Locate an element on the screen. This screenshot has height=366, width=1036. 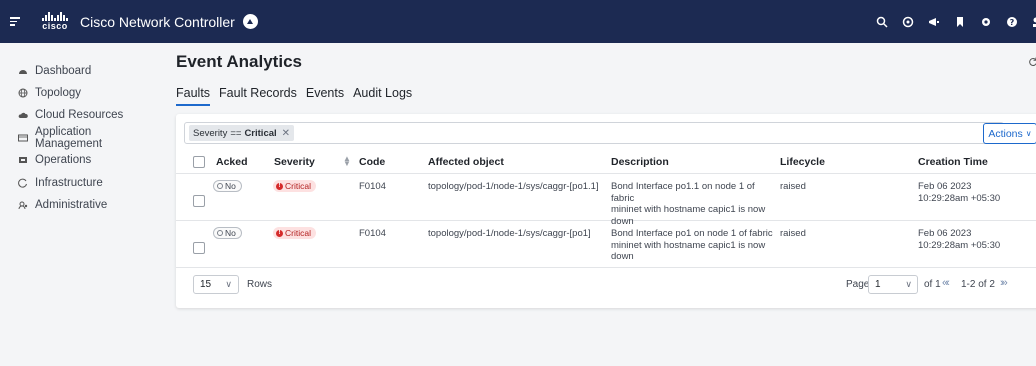
tab-faults: Faults is located at coordinates (193, 96).